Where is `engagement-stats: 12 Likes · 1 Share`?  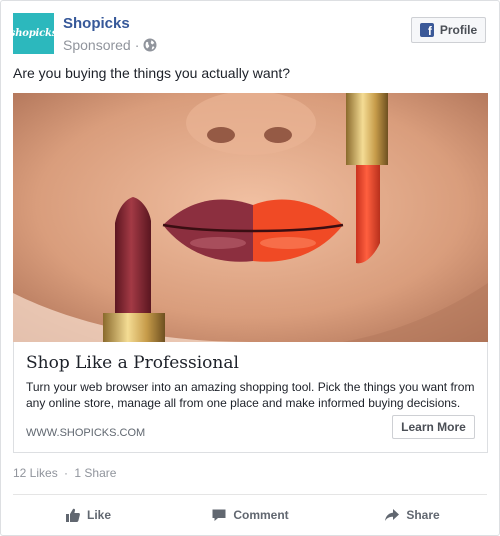
engagement-stats: 12 Likes · 1 Share is located at coordinates (64, 473).